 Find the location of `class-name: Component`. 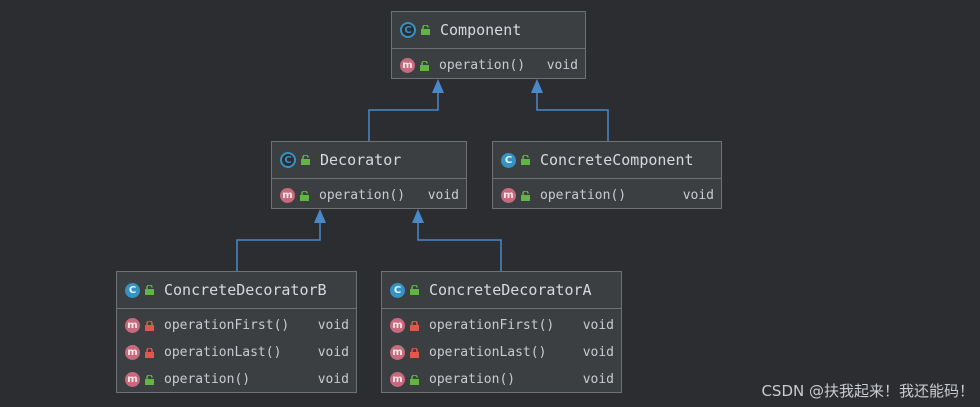

class-name: Component is located at coordinates (481, 30).